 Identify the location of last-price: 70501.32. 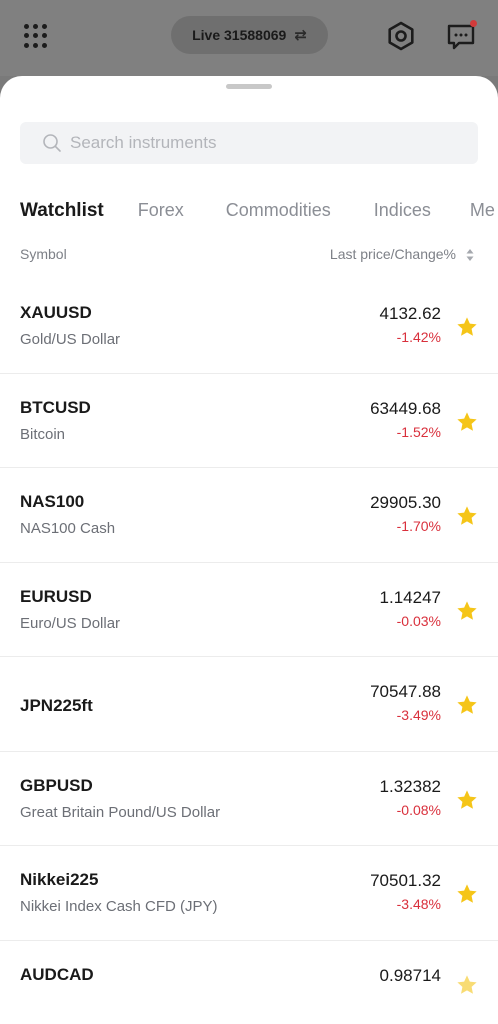
(405, 880).